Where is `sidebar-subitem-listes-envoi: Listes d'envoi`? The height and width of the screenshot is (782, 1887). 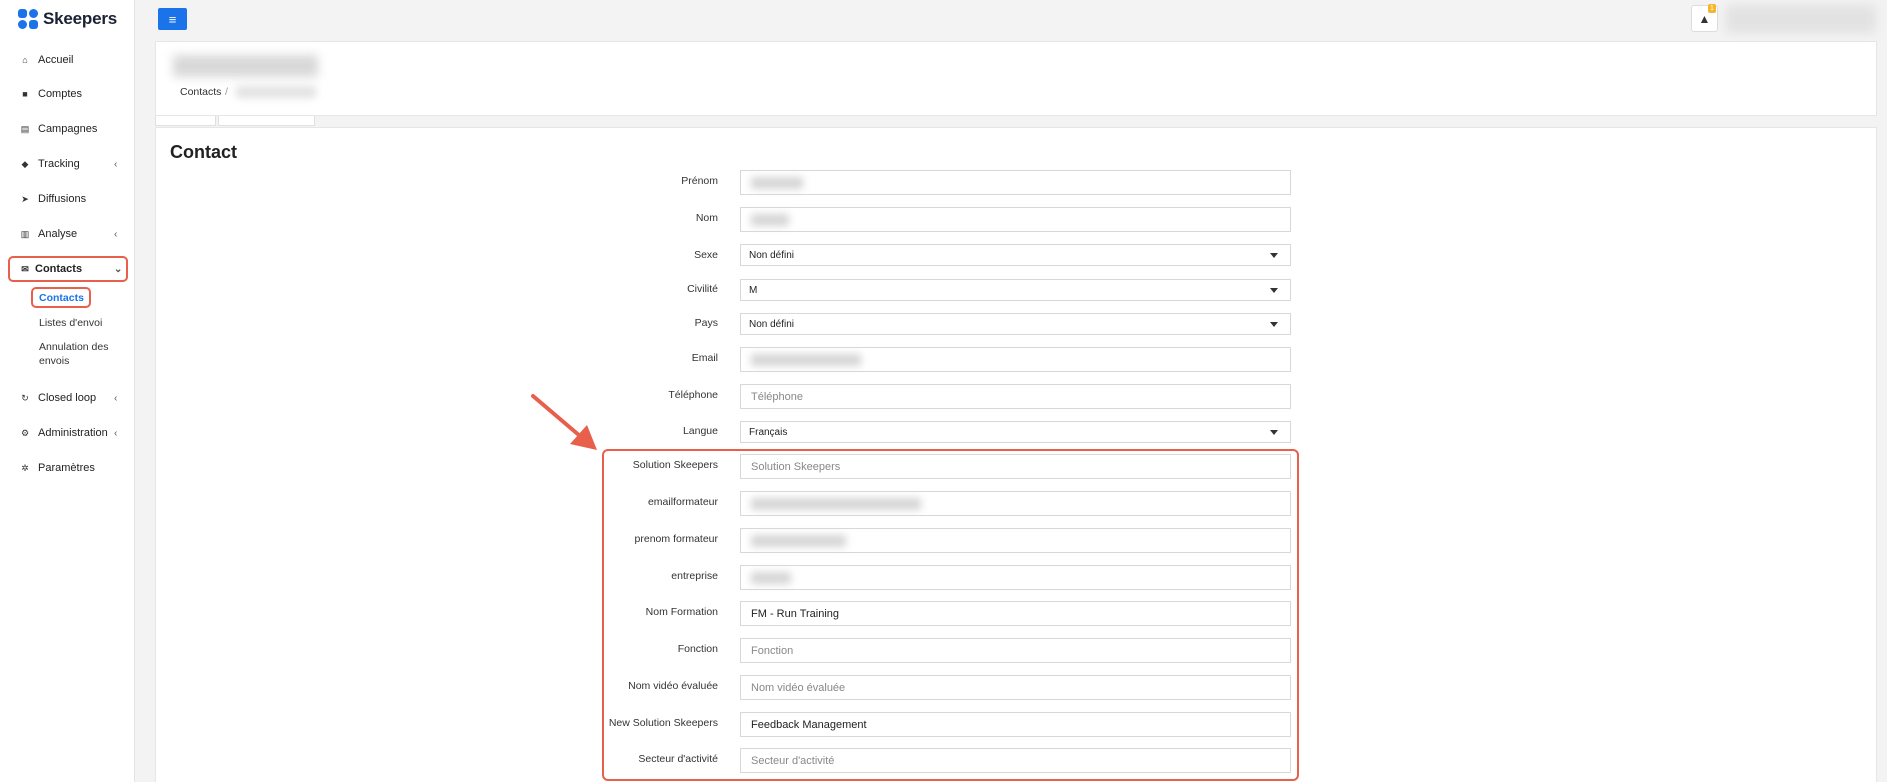 sidebar-subitem-listes-envoi: Listes d'envoi is located at coordinates (70, 323).